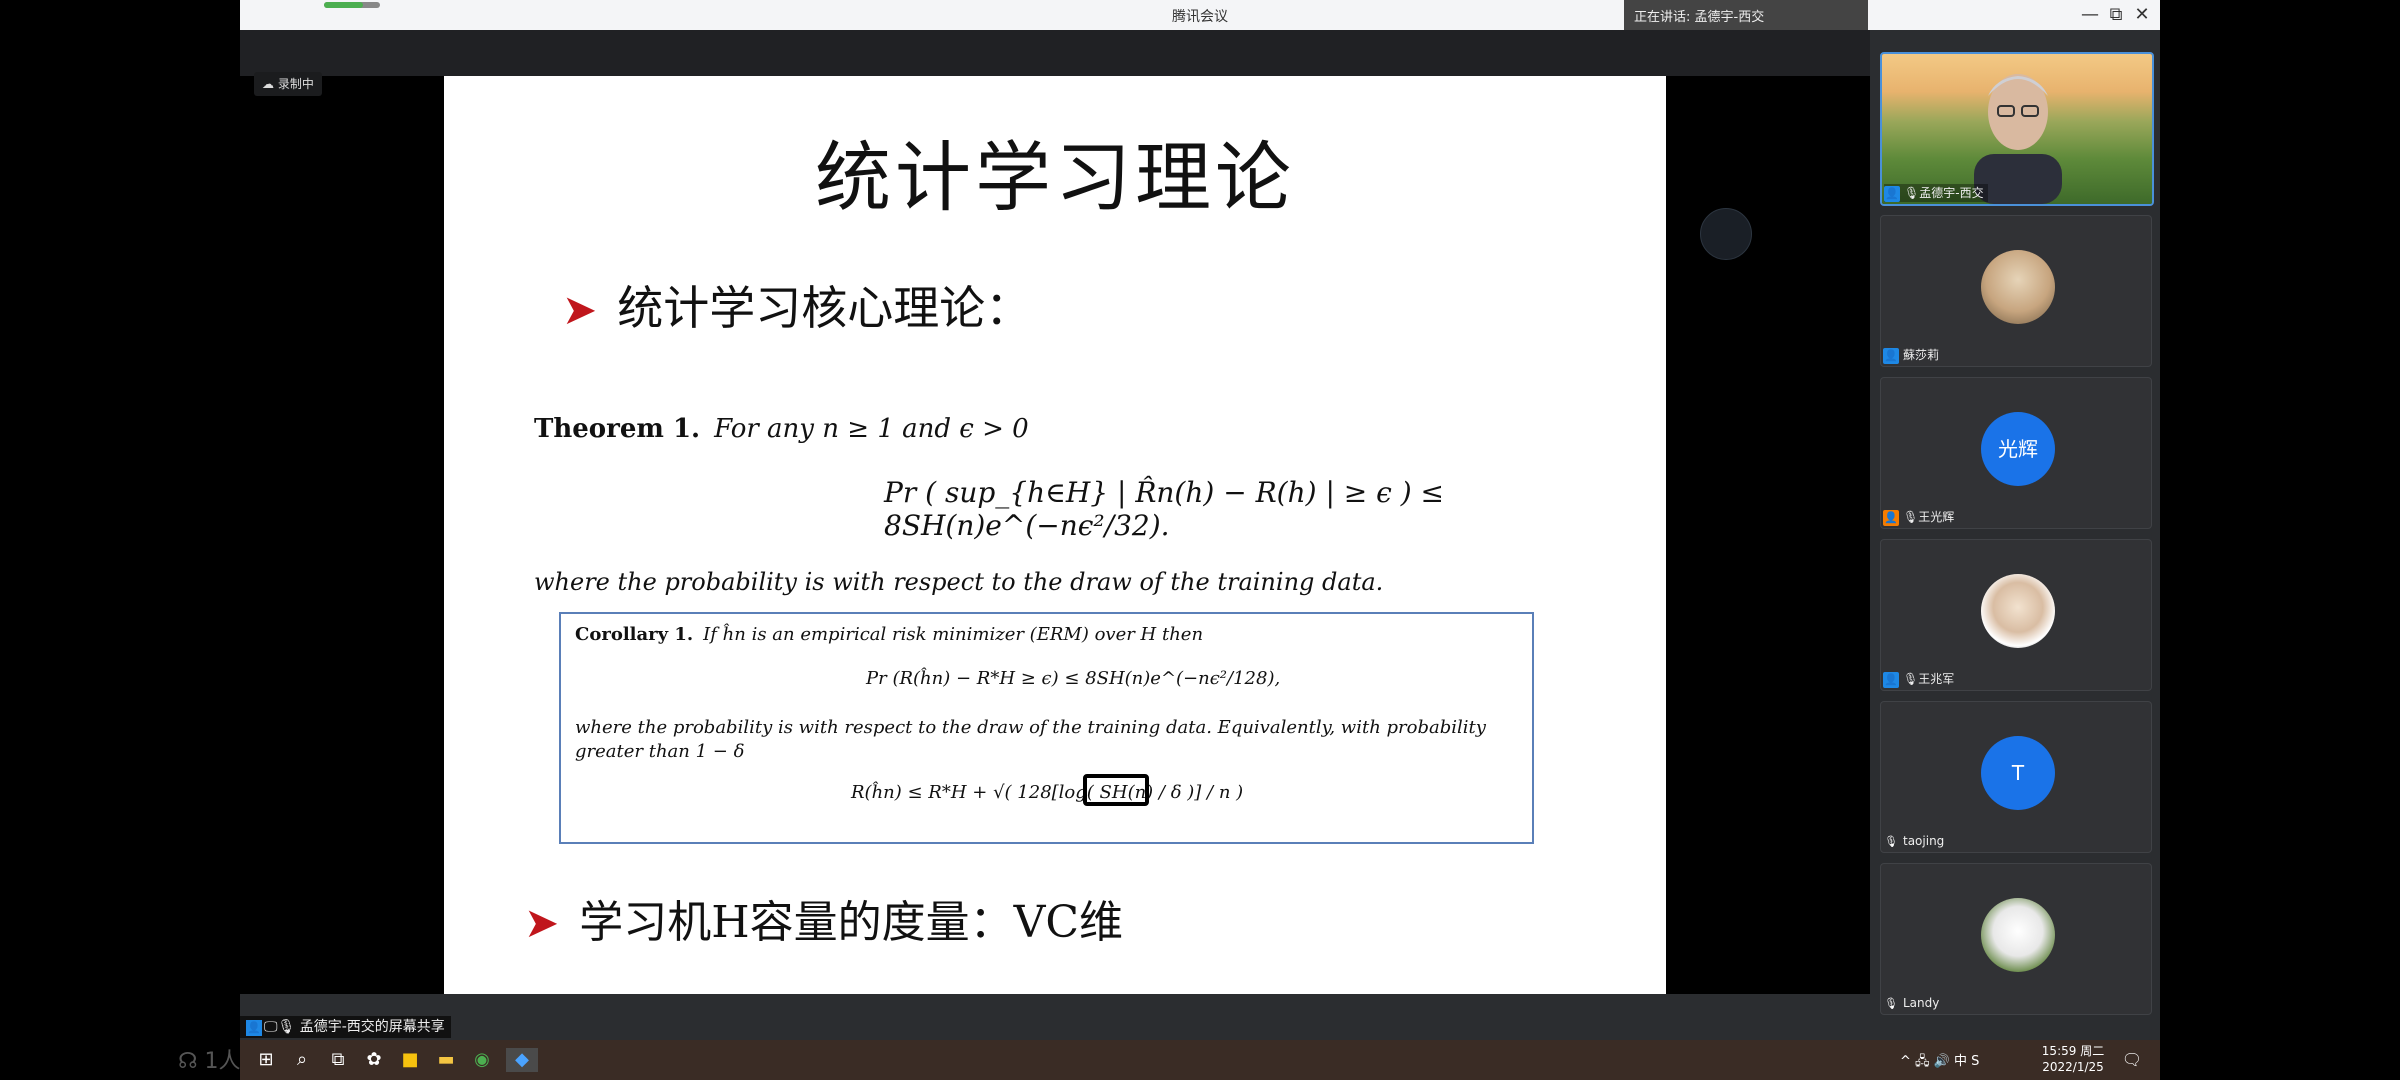 The image size is (2400, 1080). I want to click on title-bar: 腾讯会议 — ⧉ ✕, so click(1200, 15).